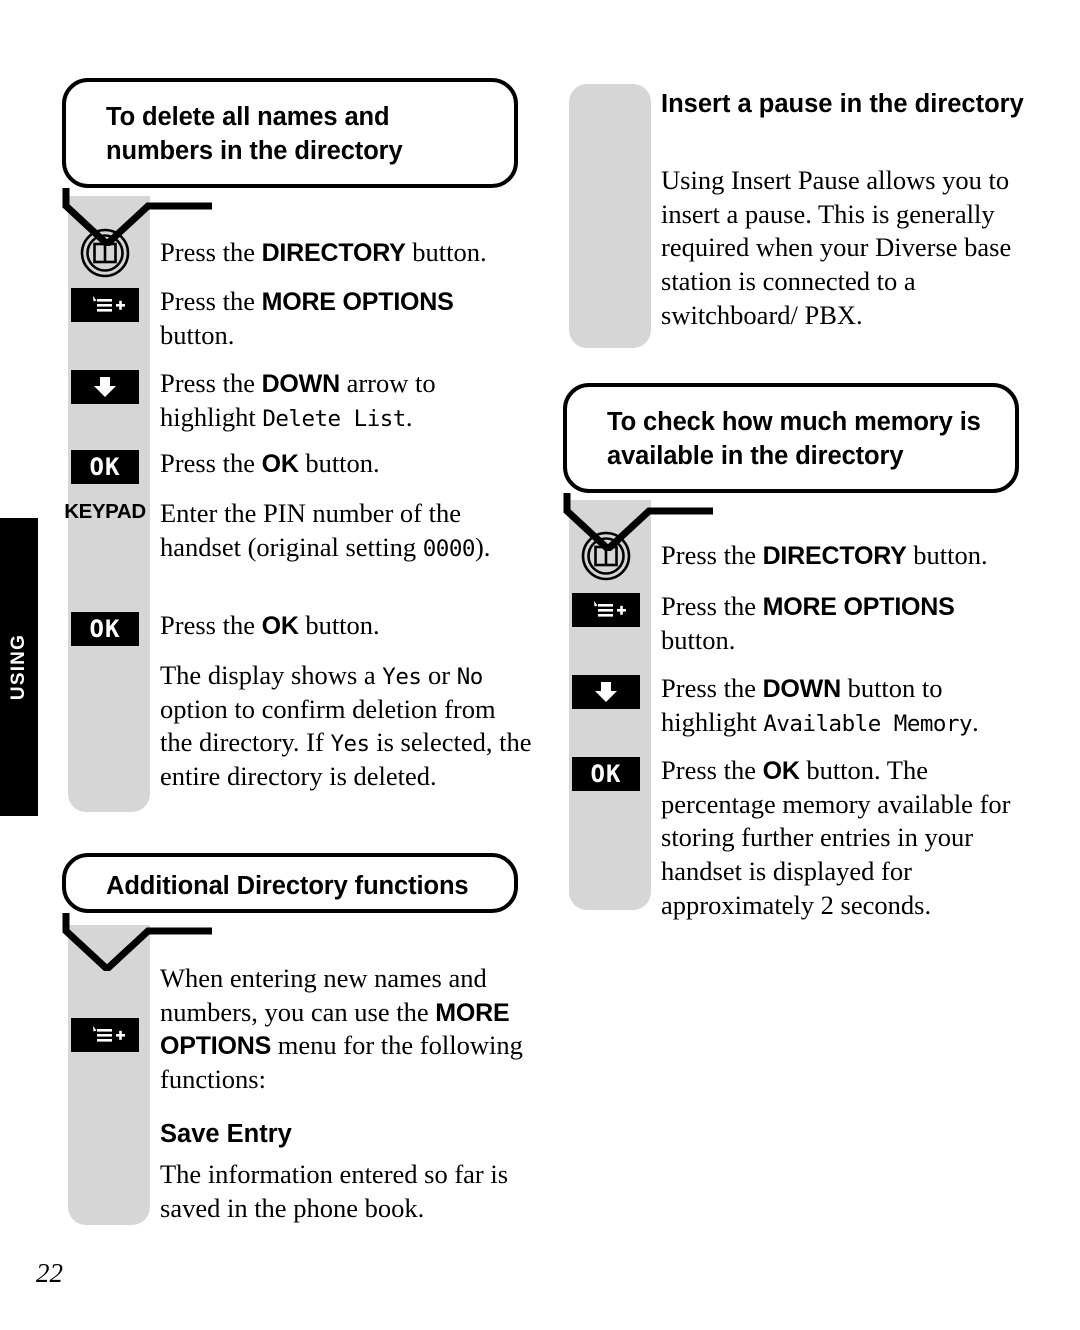 The image size is (1080, 1330). I want to click on section-tab-using: USING, so click(19, 667).